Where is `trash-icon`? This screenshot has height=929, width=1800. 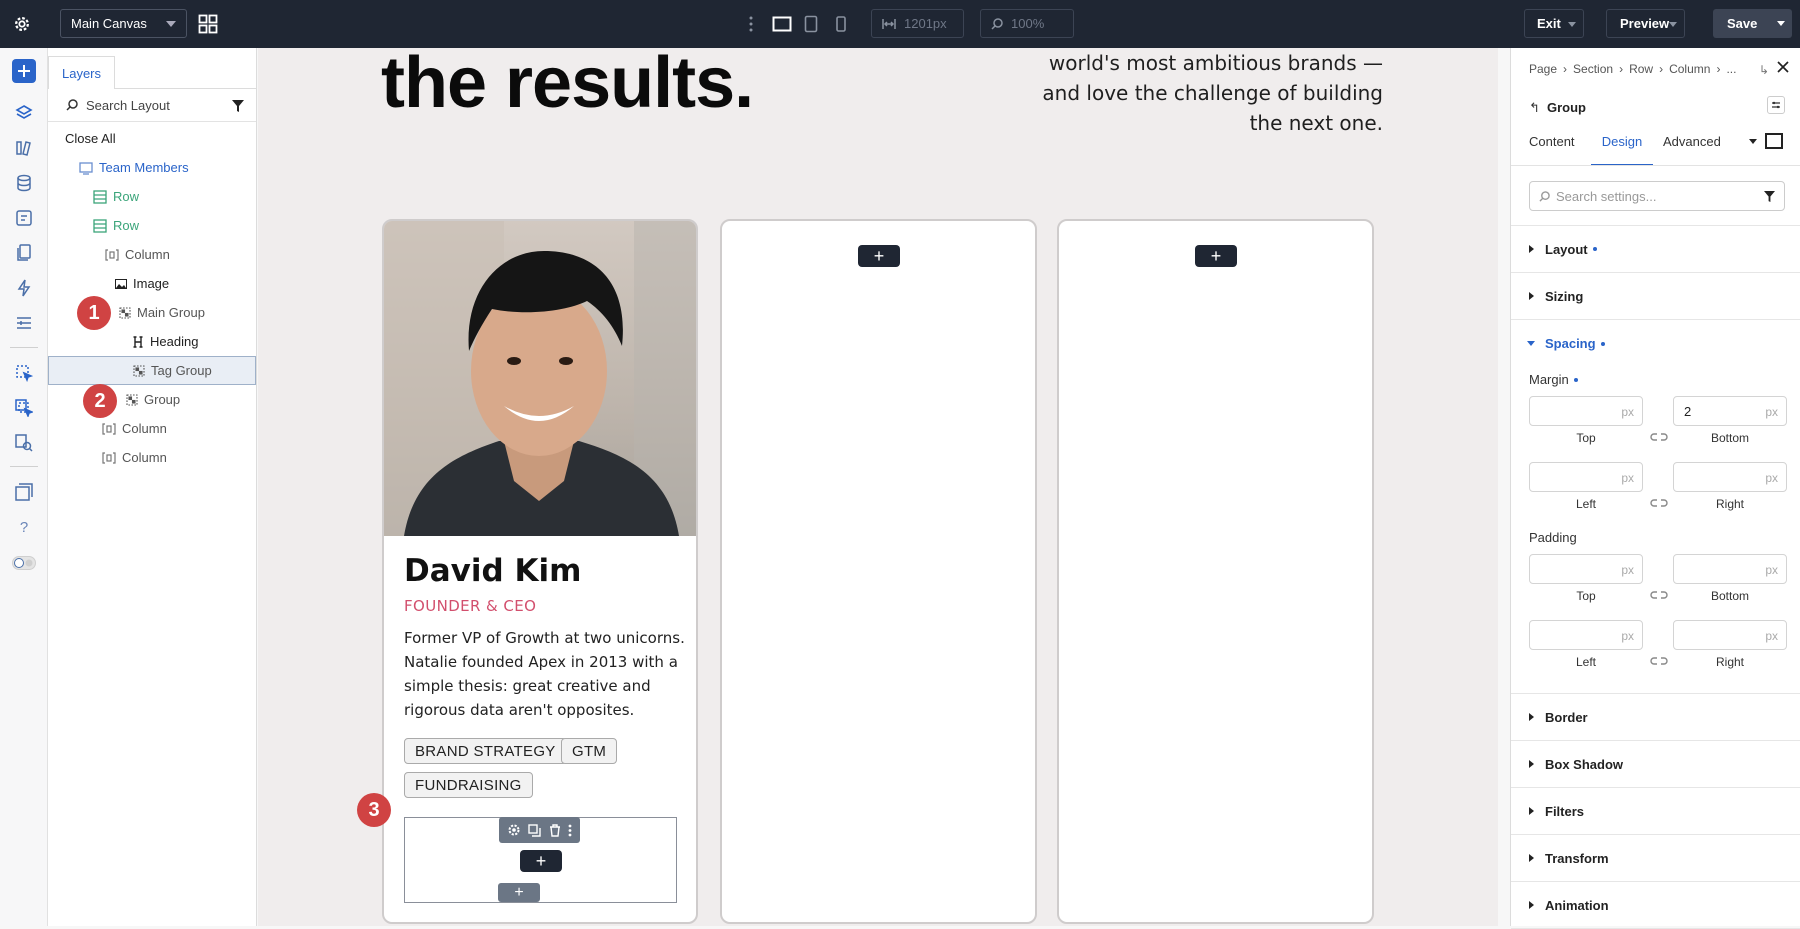 trash-icon is located at coordinates (555, 830).